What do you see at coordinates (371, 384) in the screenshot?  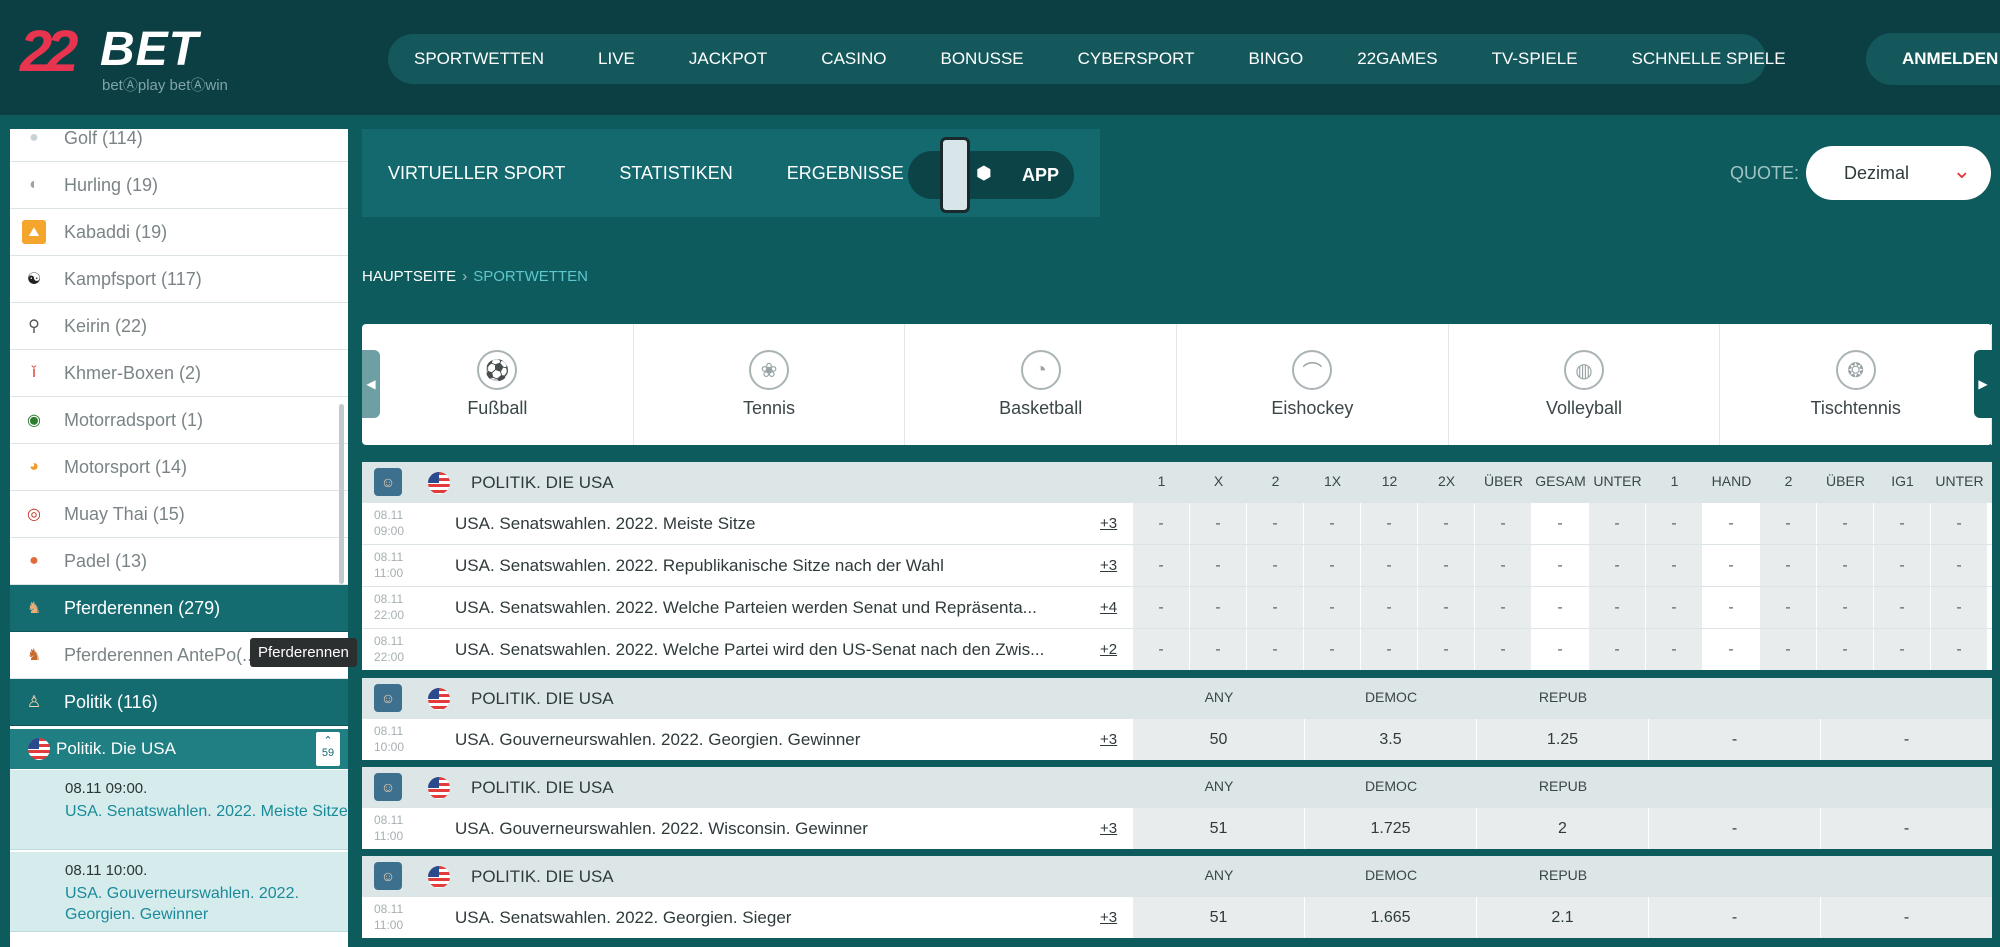 I see `carousel-prev-button: ◀` at bounding box center [371, 384].